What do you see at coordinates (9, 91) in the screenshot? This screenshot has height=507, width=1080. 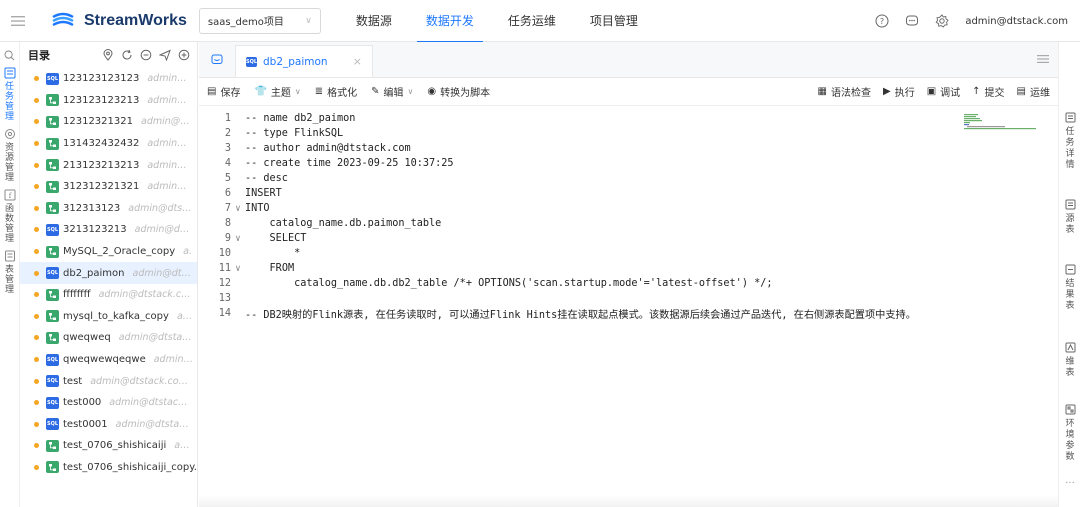 I see `rail-task-mgmt: 任务管理` at bounding box center [9, 91].